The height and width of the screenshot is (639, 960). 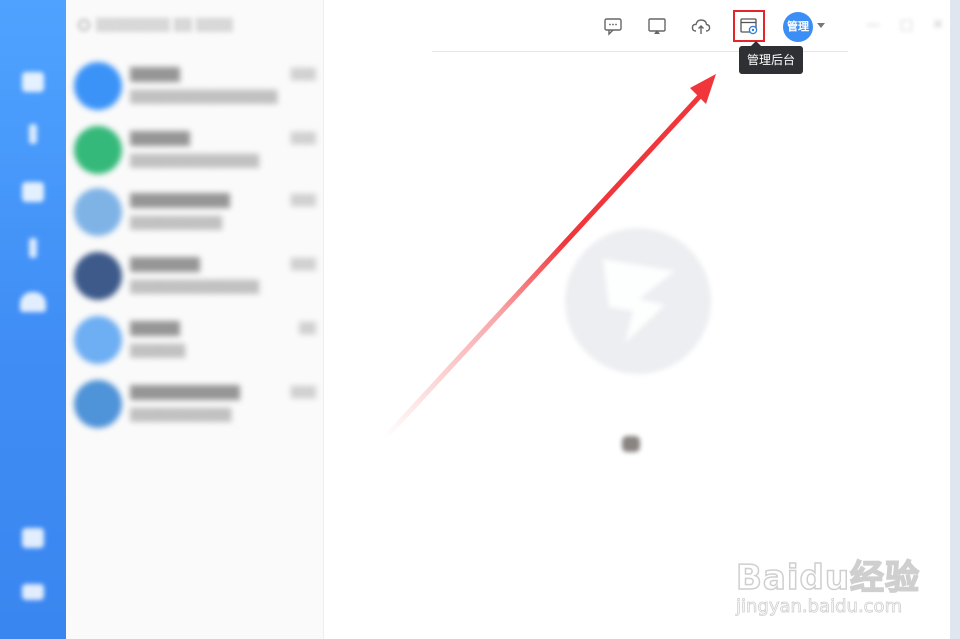 I want to click on chevron-down-icon, so click(x=821, y=25).